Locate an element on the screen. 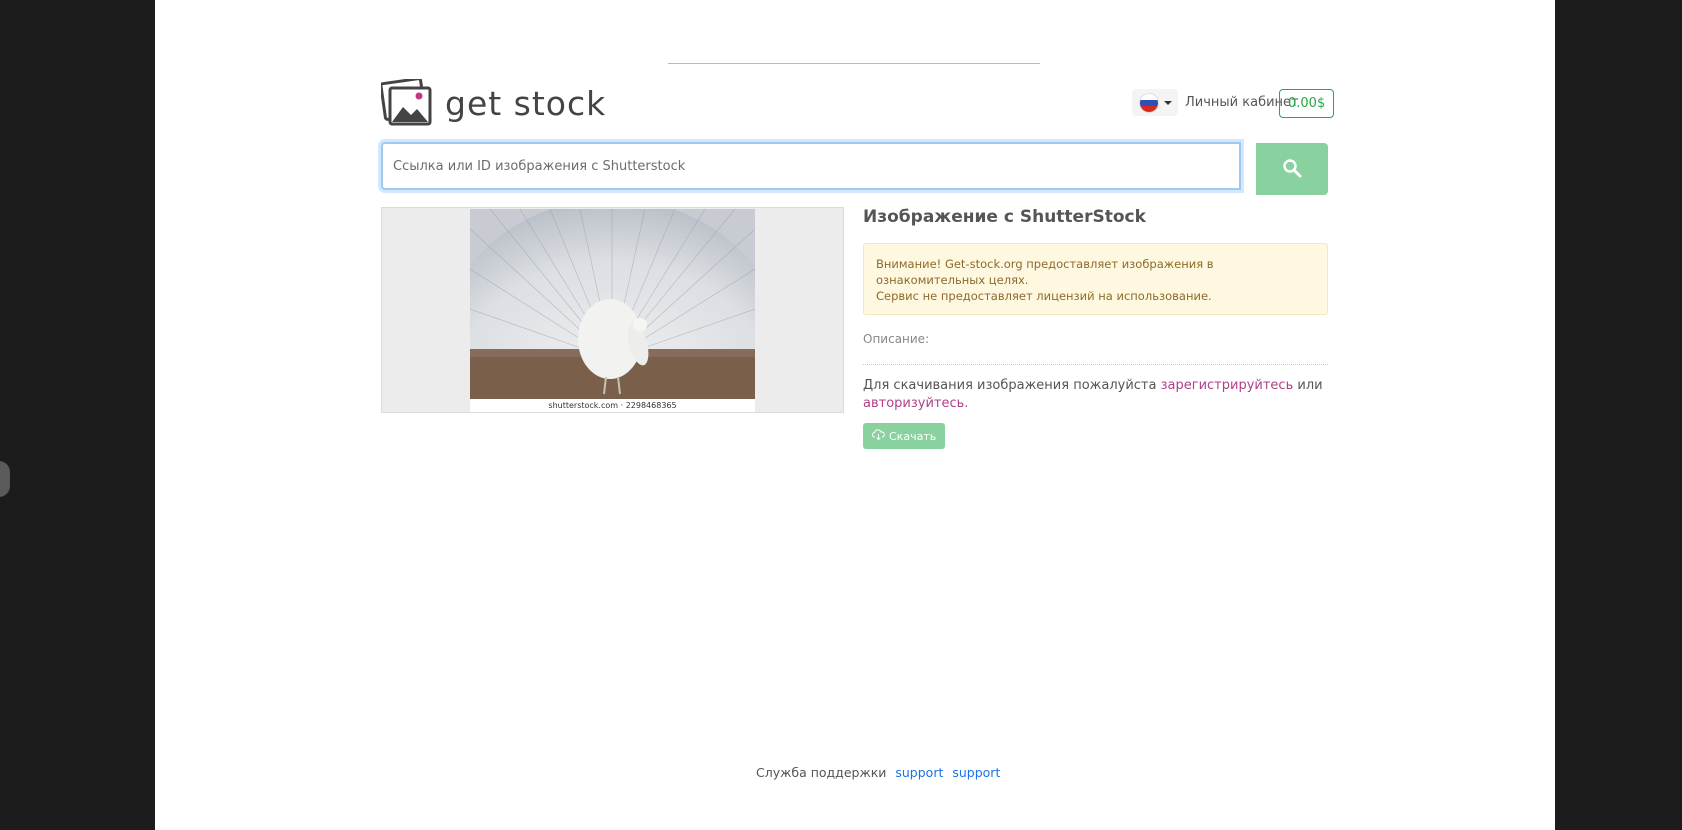  image-title: Изображение с ShutterStock is located at coordinates (1004, 217).